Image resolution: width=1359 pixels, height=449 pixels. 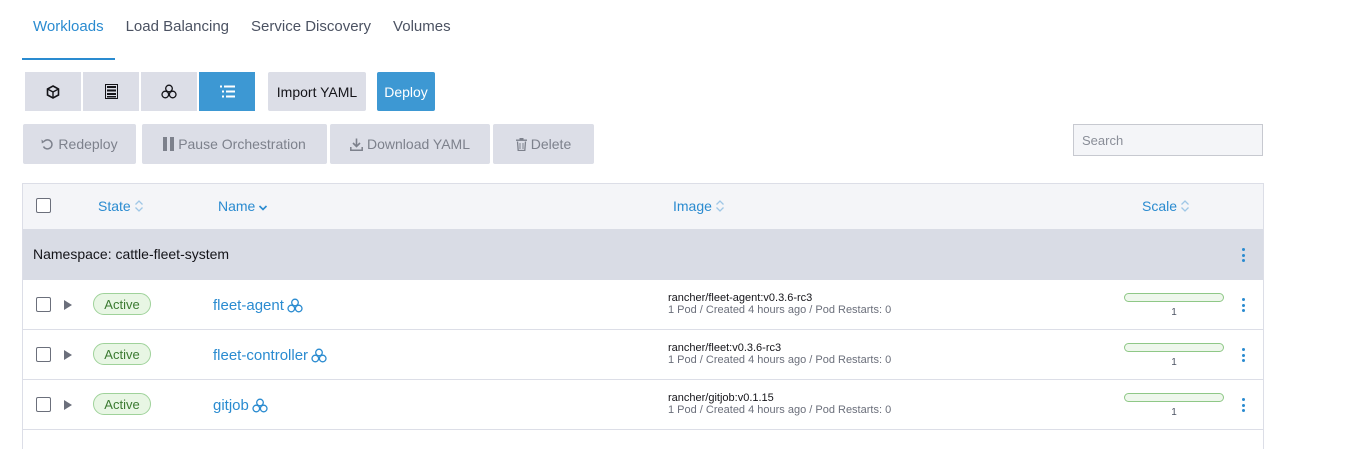 What do you see at coordinates (131, 254) in the screenshot?
I see `namespace-label: Namespace: cattle-fleet-system` at bounding box center [131, 254].